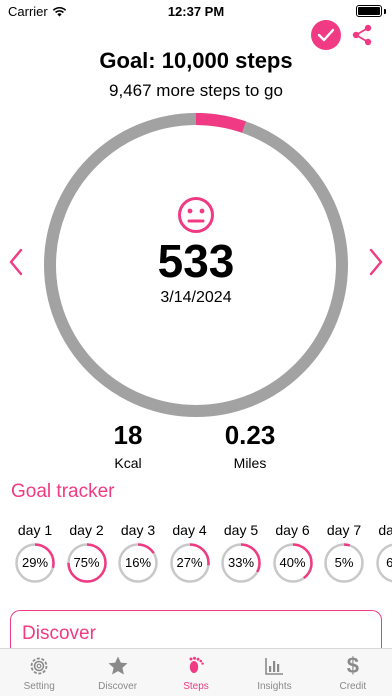 Image resolution: width=392 pixels, height=696 pixels. I want to click on footprints-icon, so click(196, 666).